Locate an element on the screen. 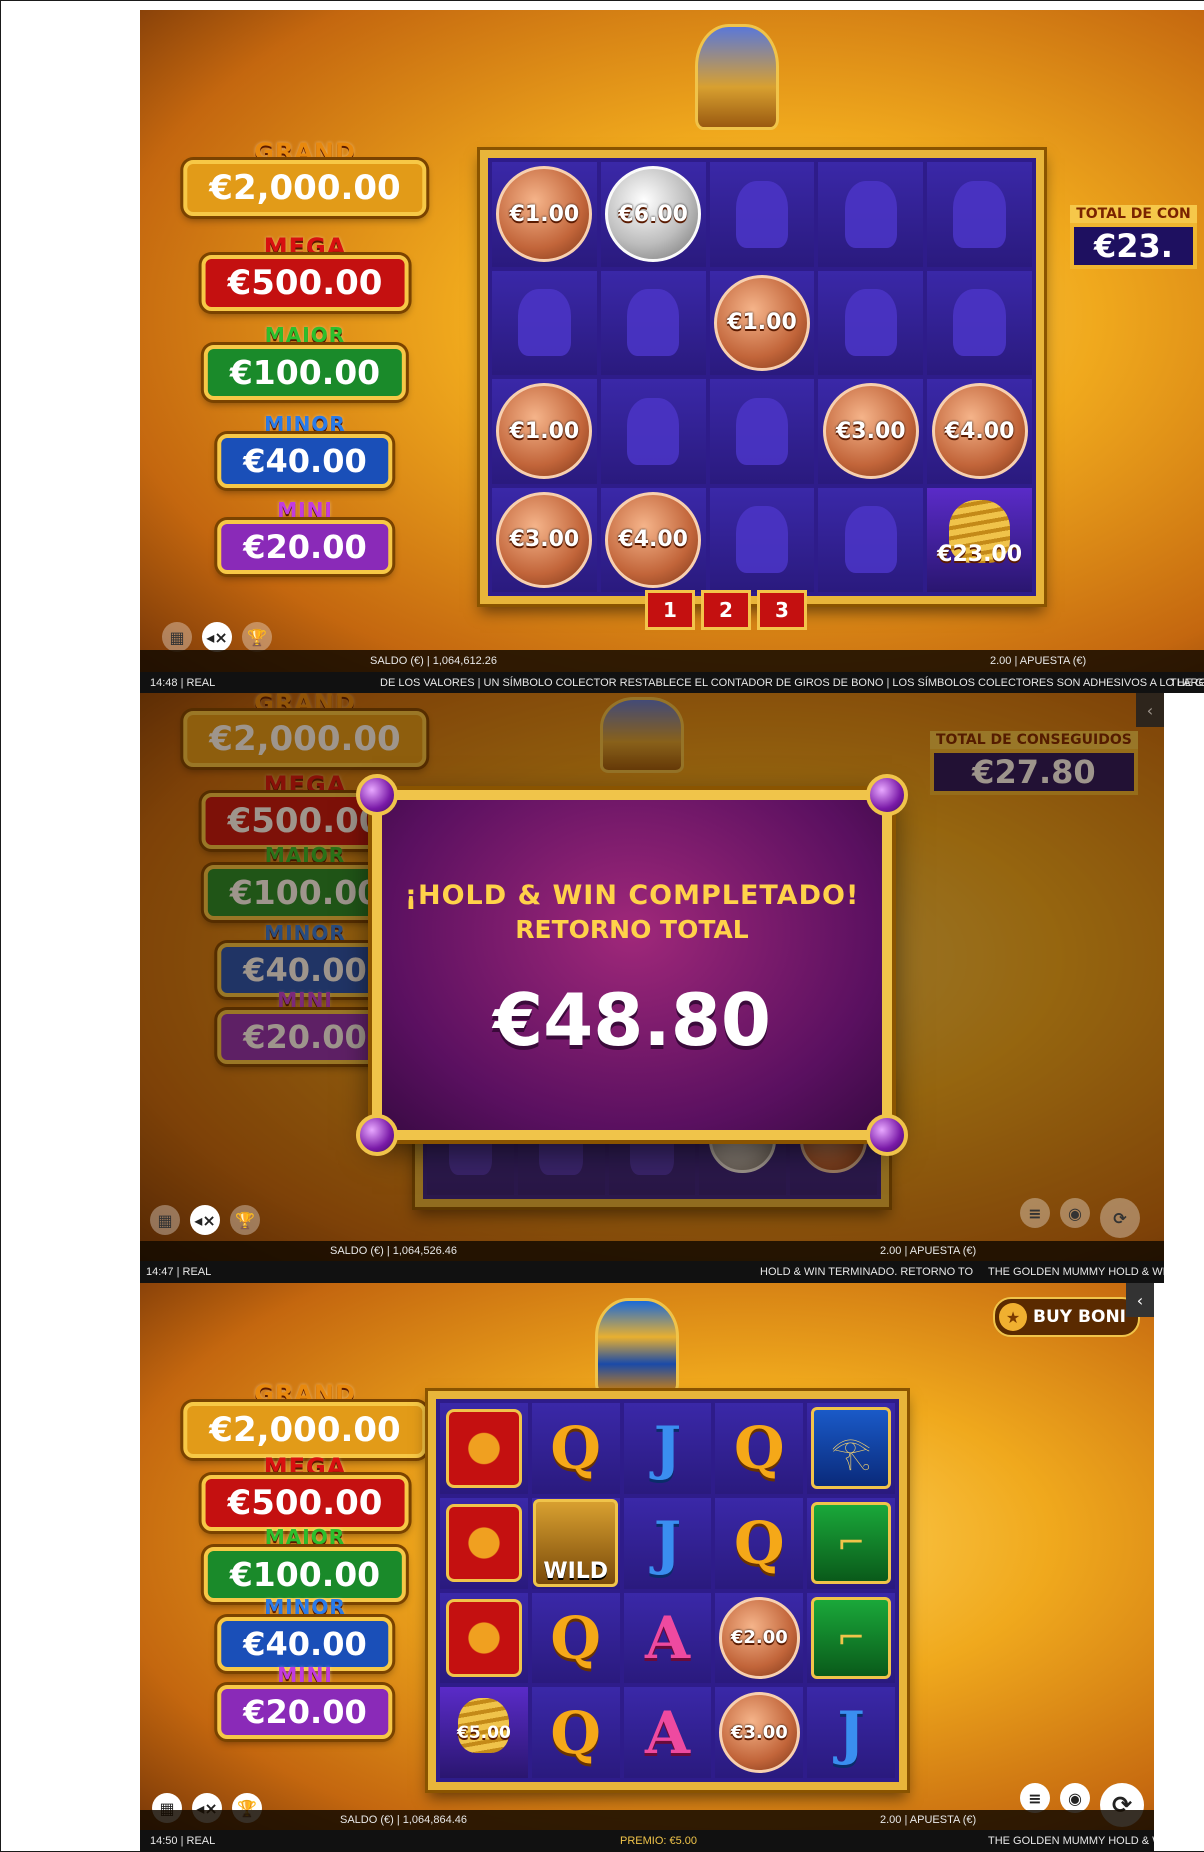  pharaoh-figure-icon is located at coordinates (637, 1346).